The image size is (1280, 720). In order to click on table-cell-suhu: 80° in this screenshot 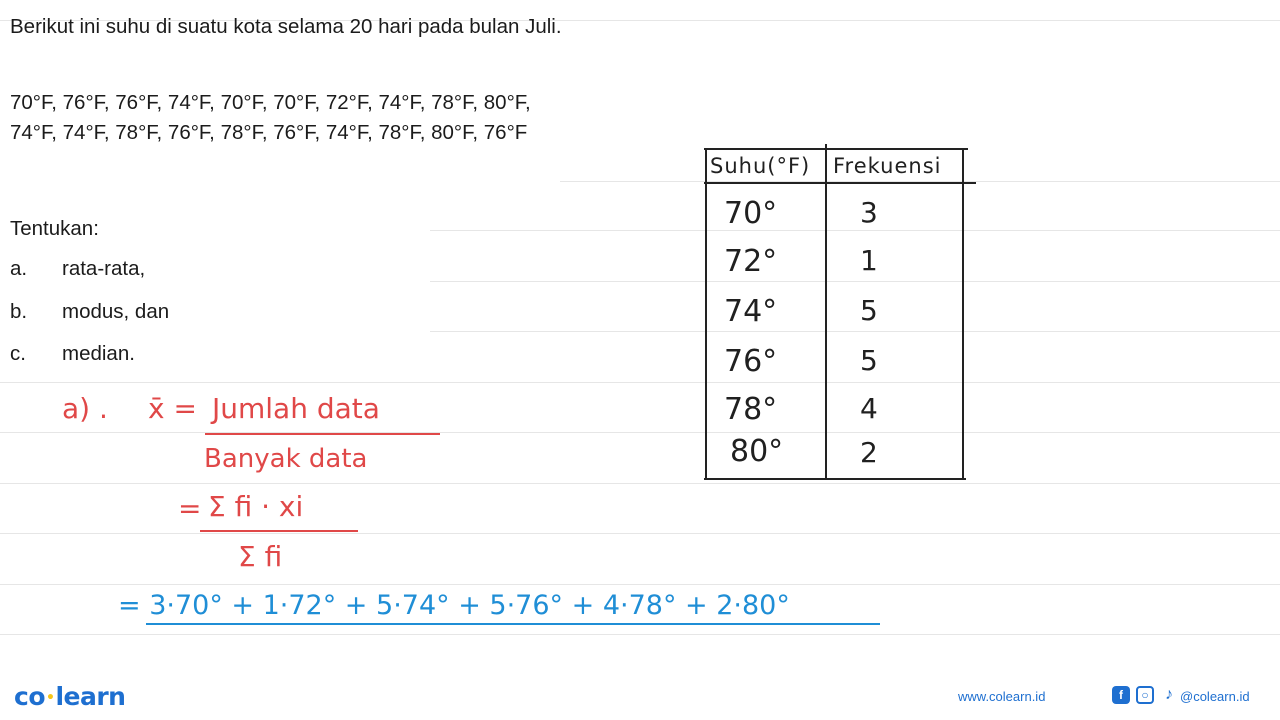, I will do `click(757, 451)`.